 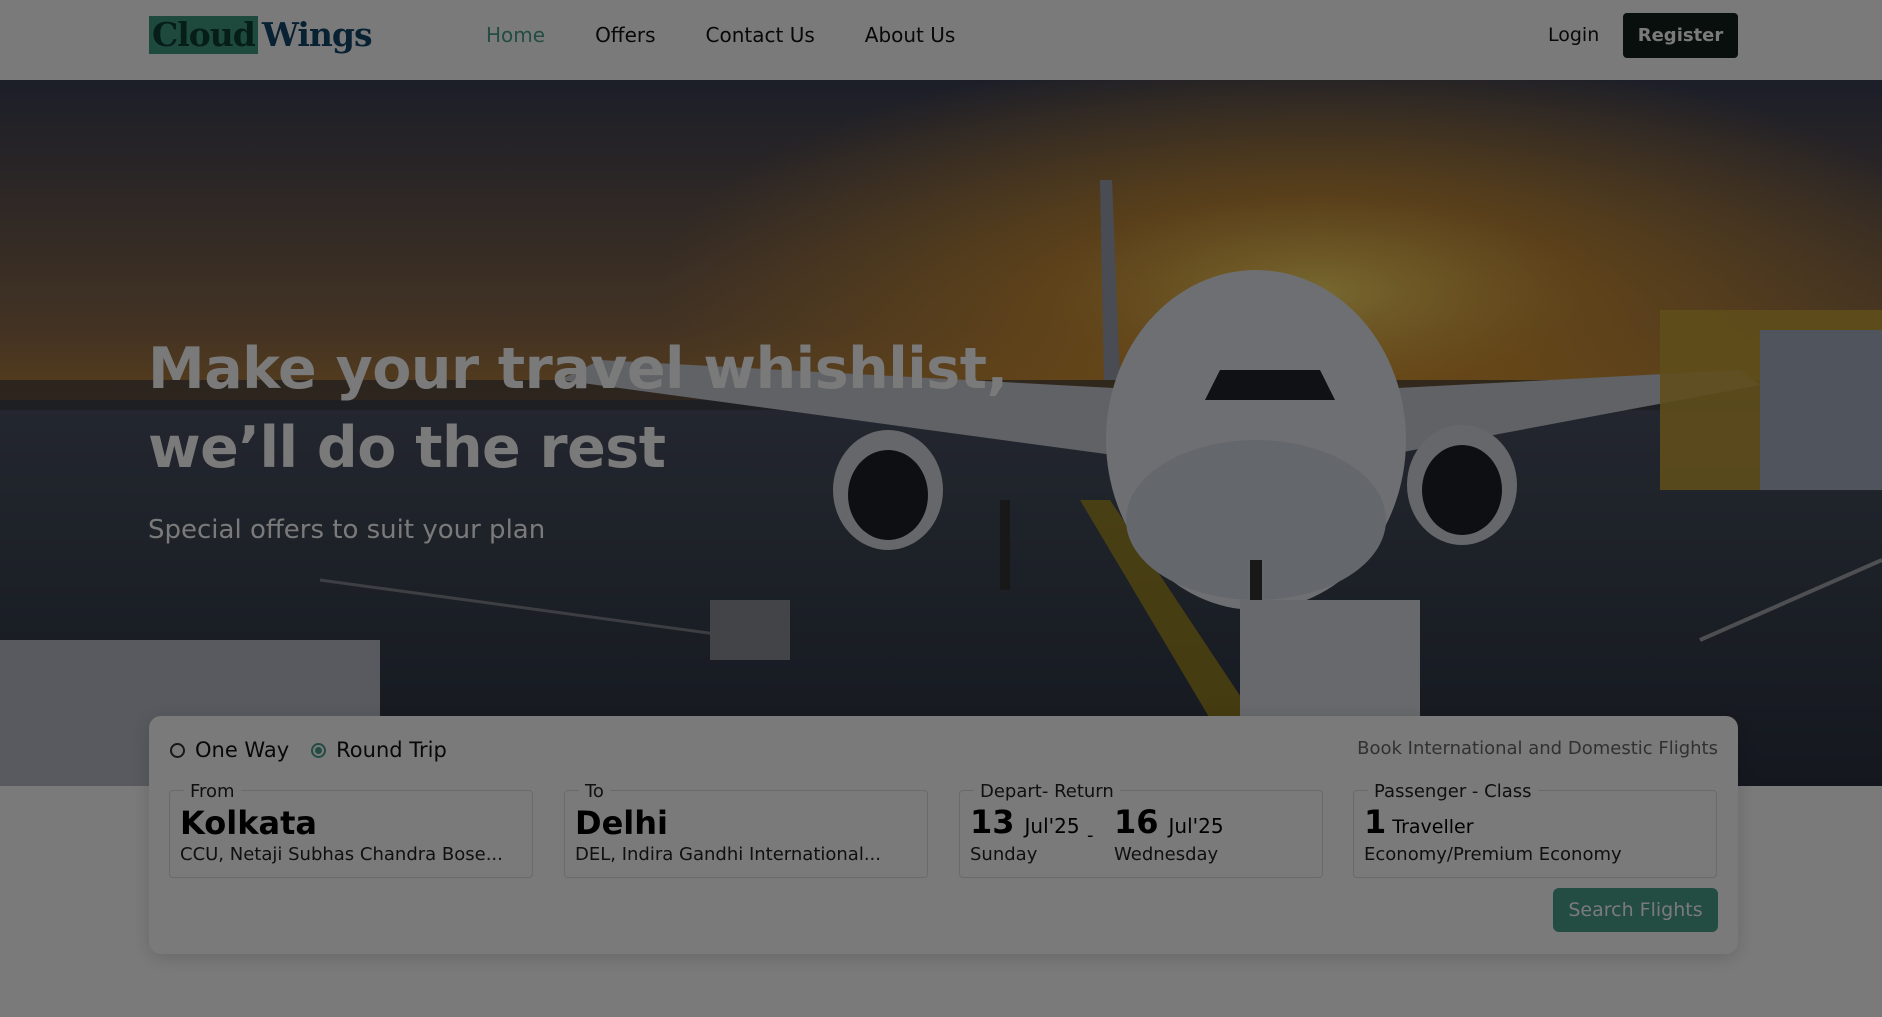 What do you see at coordinates (1047, 791) in the screenshot?
I see `dates-legend: Depart- Return` at bounding box center [1047, 791].